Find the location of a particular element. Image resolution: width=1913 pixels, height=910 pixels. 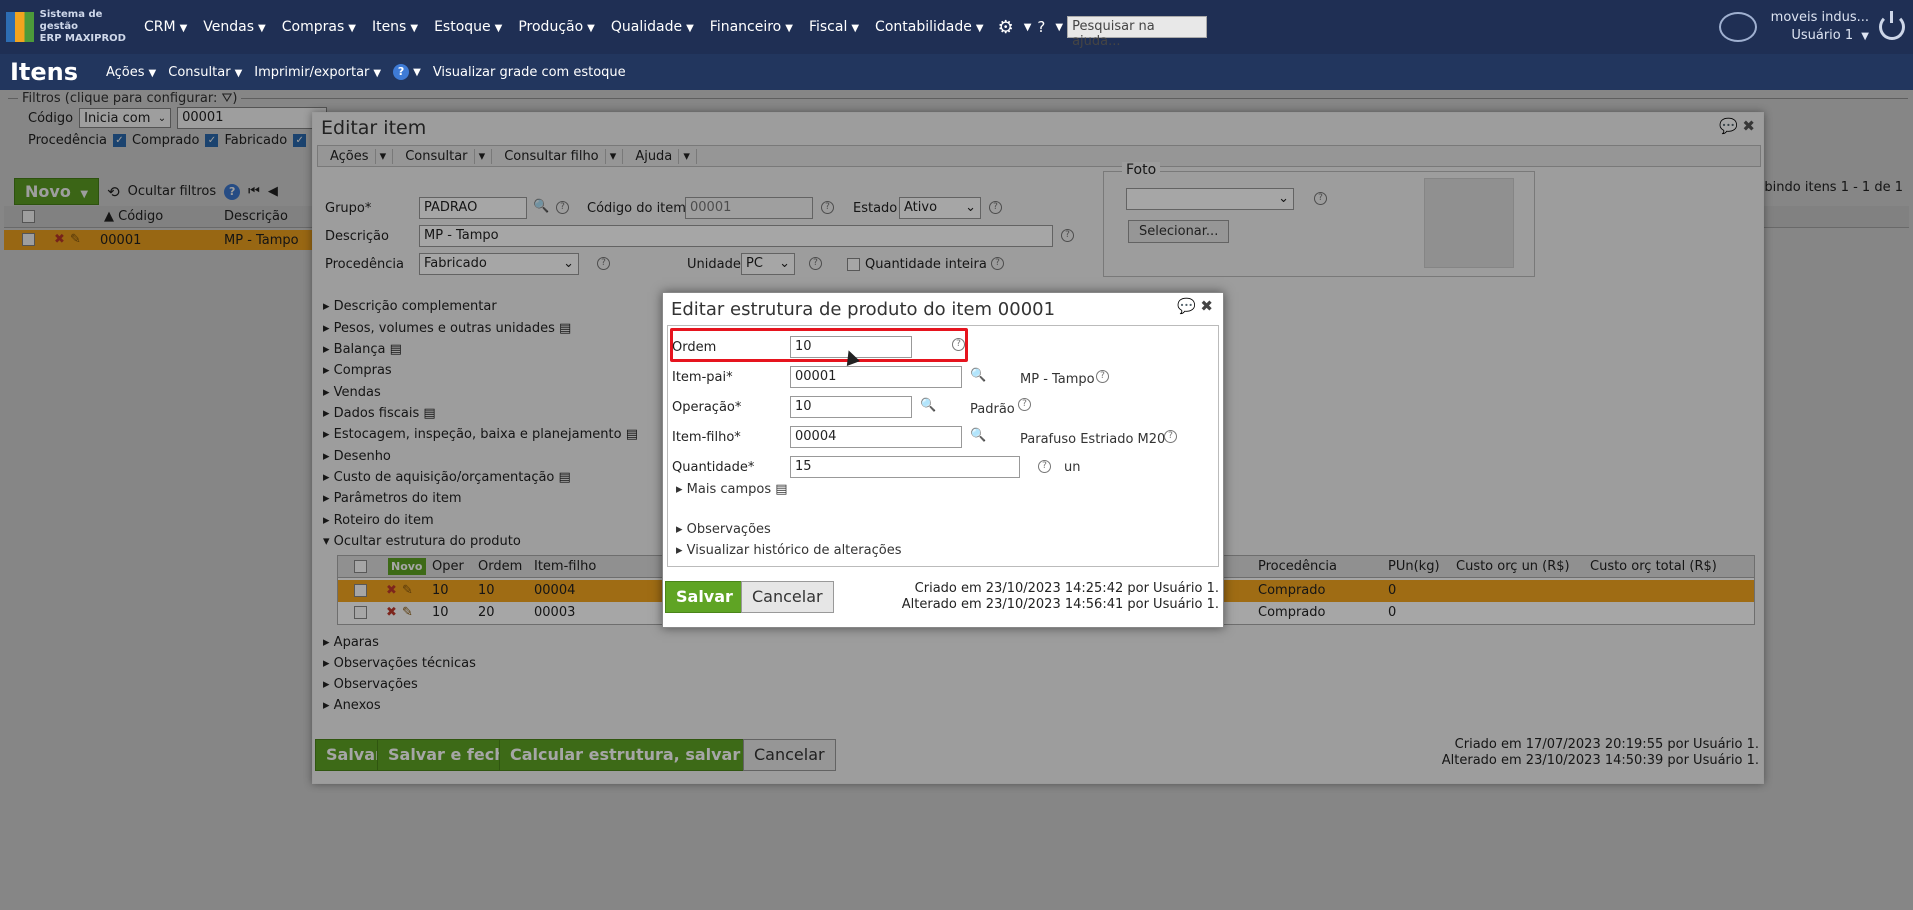

descricao-input: MP - Tampo is located at coordinates (736, 236).